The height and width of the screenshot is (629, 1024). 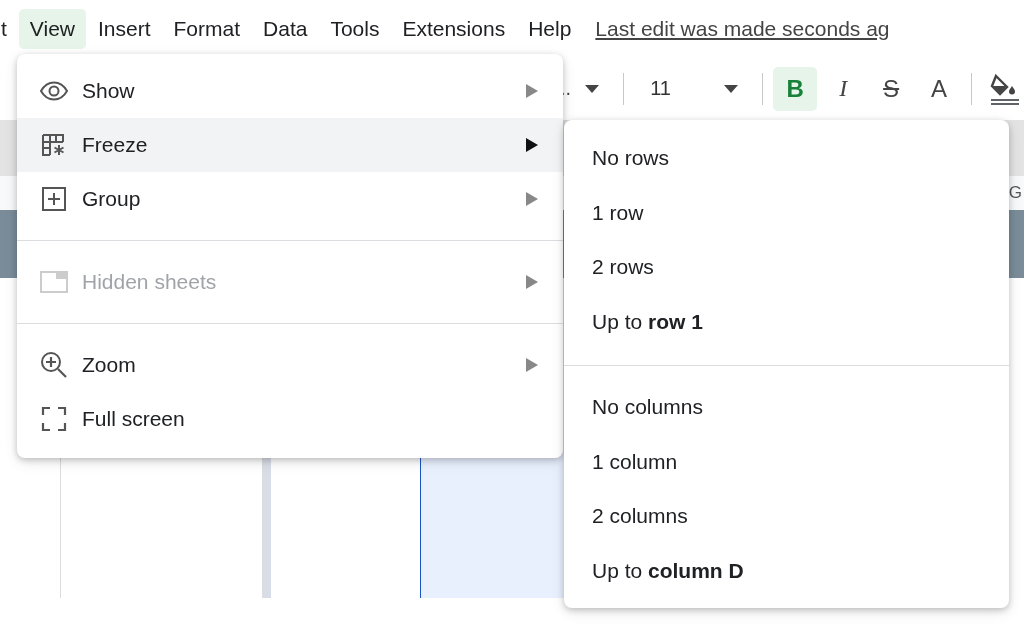 What do you see at coordinates (786, 407) in the screenshot?
I see `menu-option: No columns` at bounding box center [786, 407].